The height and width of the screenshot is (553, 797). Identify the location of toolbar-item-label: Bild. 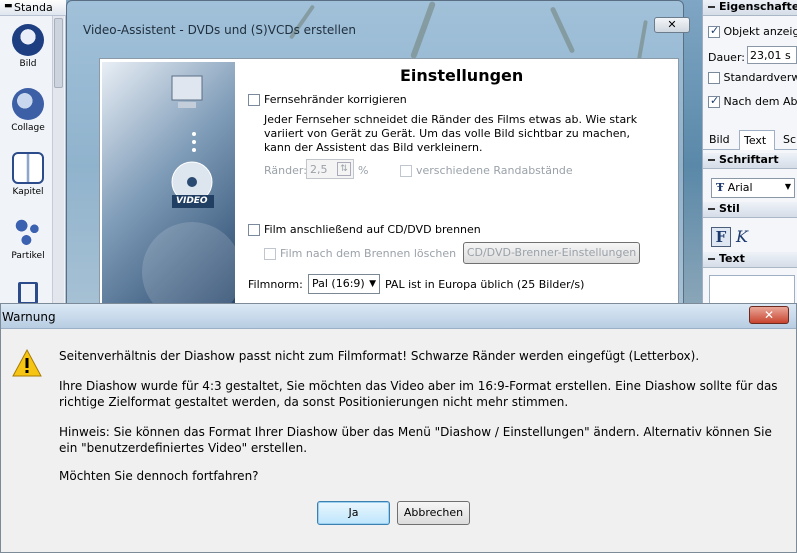
(28, 64).